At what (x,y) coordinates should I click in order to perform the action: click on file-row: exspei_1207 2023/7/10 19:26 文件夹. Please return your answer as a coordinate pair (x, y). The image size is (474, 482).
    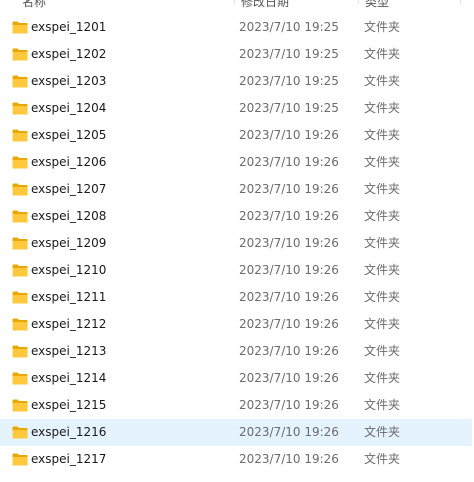
    Looking at the image, I should click on (236, 189).